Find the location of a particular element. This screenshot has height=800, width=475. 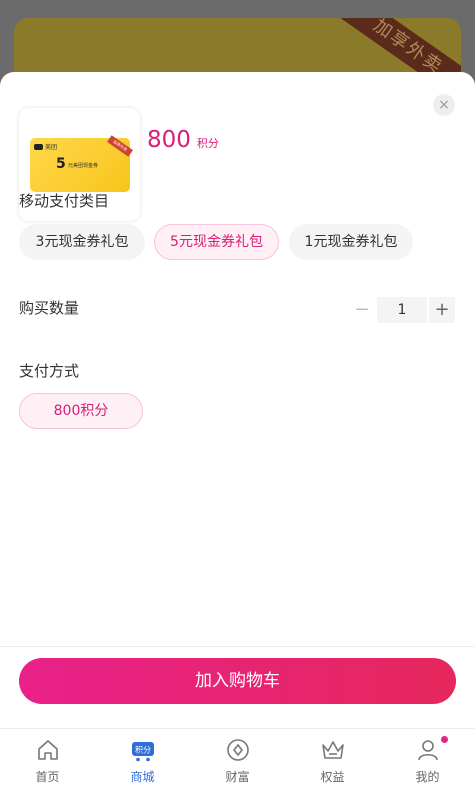

bottom-tab-bar: 首页 积分 商城 财富 权益 我的 is located at coordinates (237, 764).